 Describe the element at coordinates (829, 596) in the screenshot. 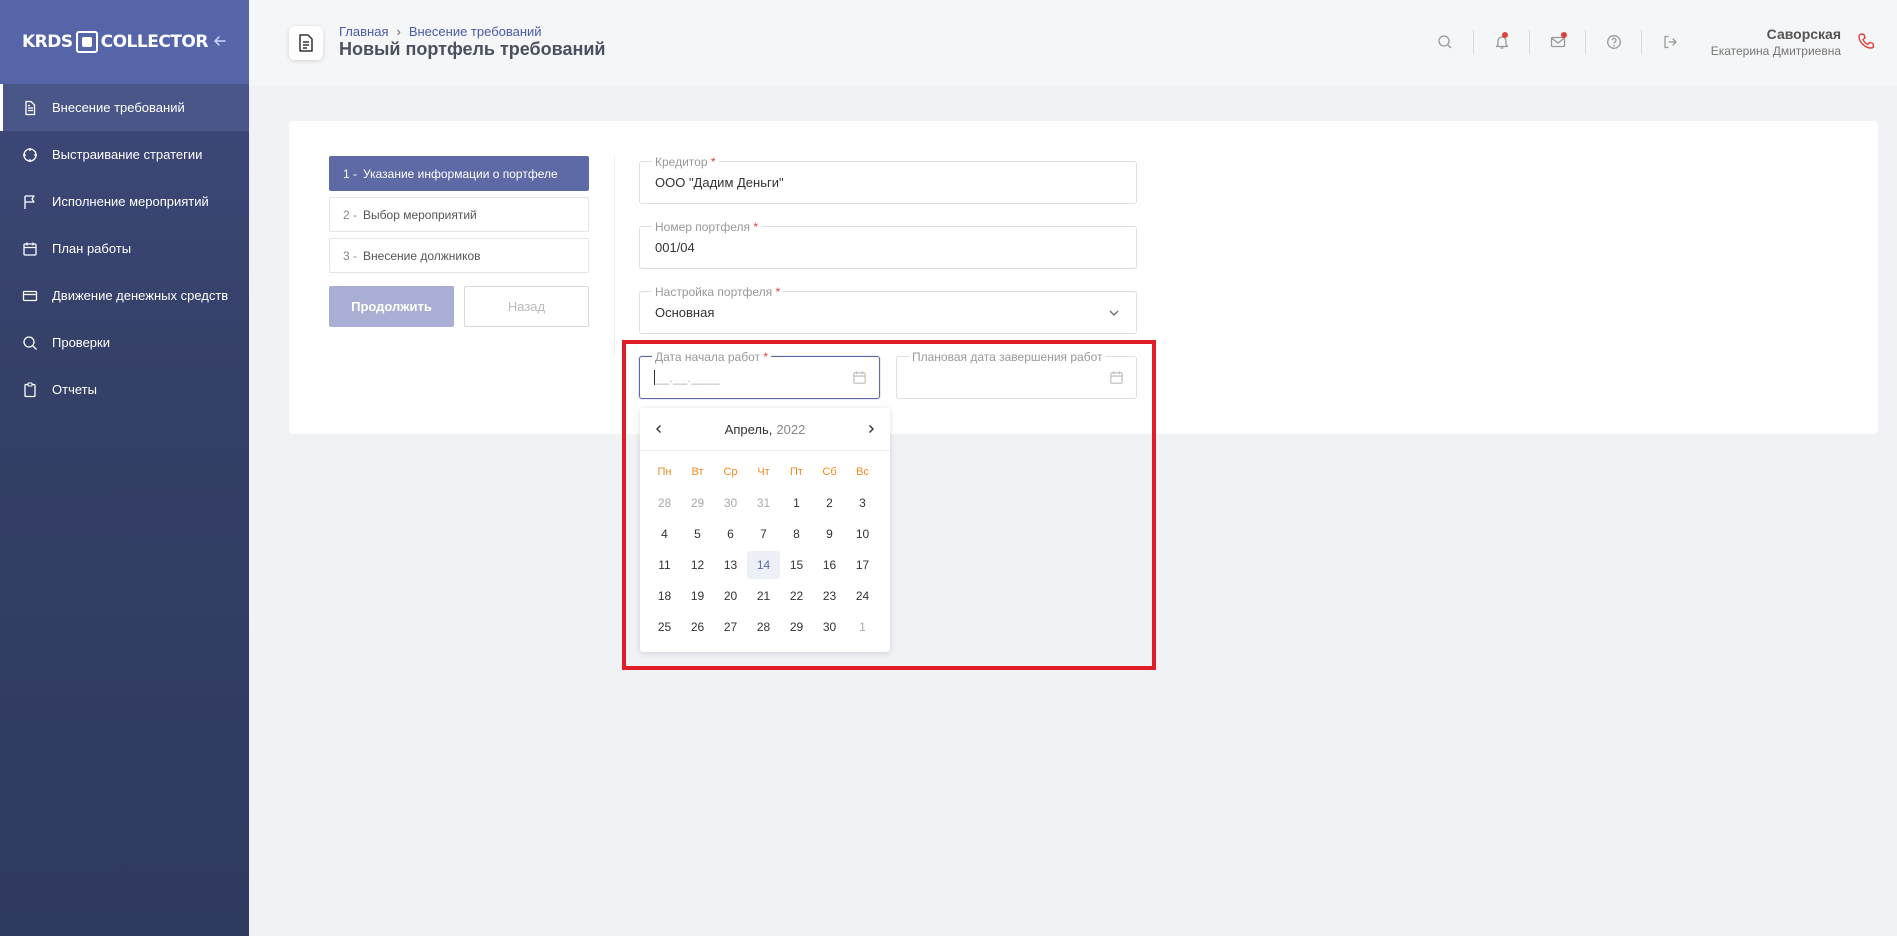

I see `calendar-day: 23` at that location.